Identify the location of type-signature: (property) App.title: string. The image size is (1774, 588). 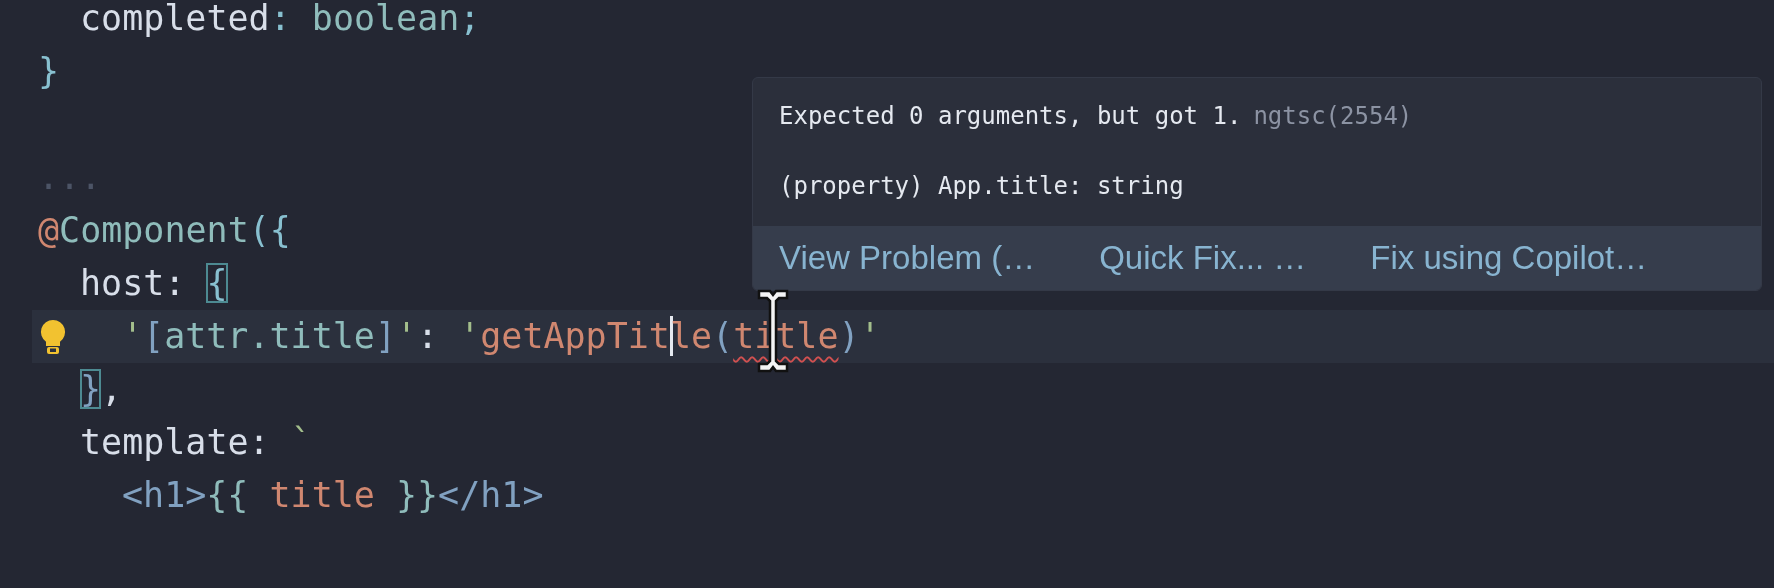
(981, 186).